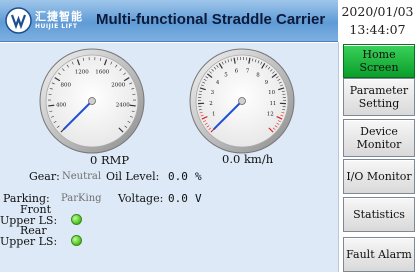  I want to click on logo-text-cn: 汇捷智能, so click(59, 16).